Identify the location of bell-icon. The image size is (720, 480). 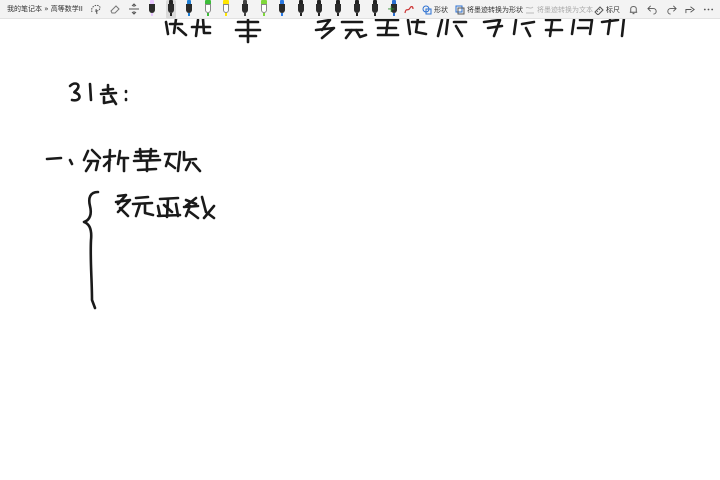
(633, 9).